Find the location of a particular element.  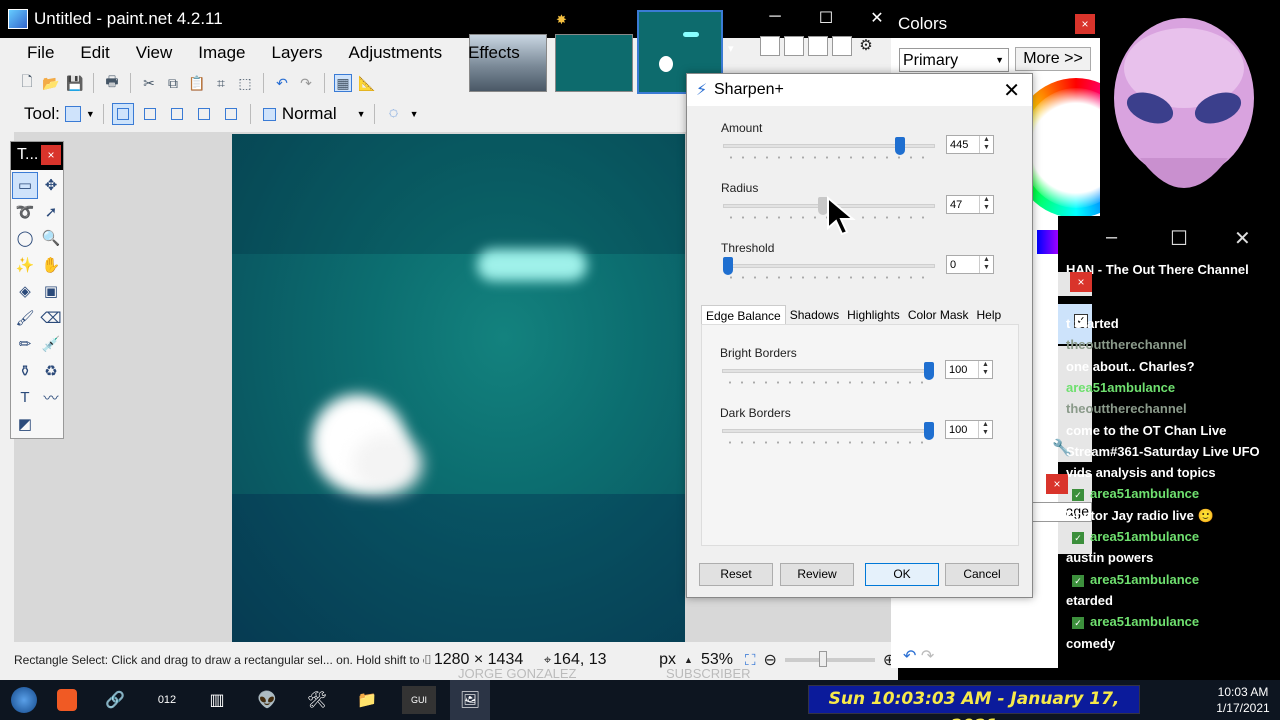

menu-edit: Edit is located at coordinates (94, 53).